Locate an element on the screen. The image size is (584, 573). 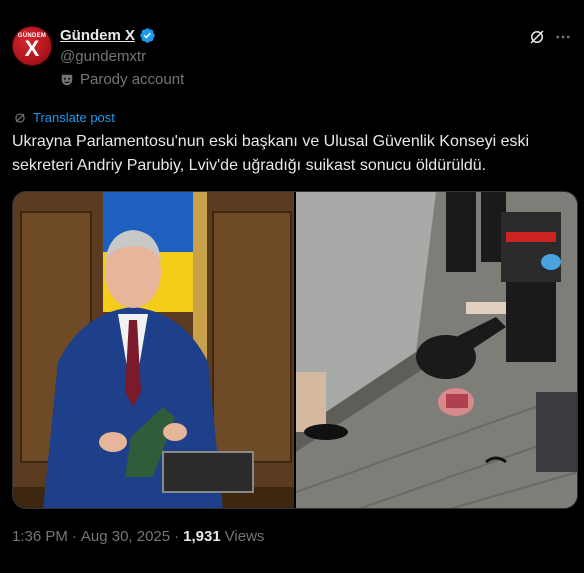
author-name: Gündem X is located at coordinates (97, 35).